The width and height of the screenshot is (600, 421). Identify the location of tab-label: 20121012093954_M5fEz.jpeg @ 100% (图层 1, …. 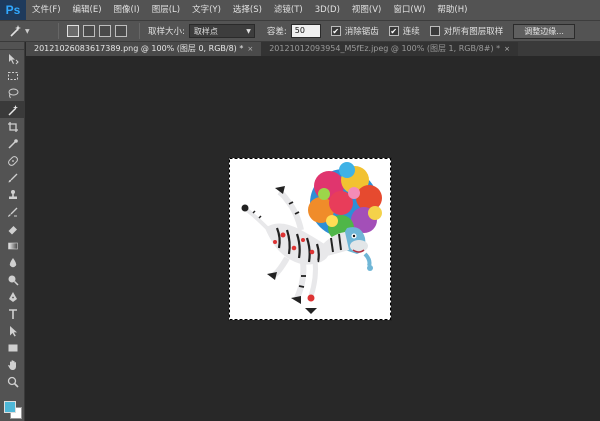
(385, 48).